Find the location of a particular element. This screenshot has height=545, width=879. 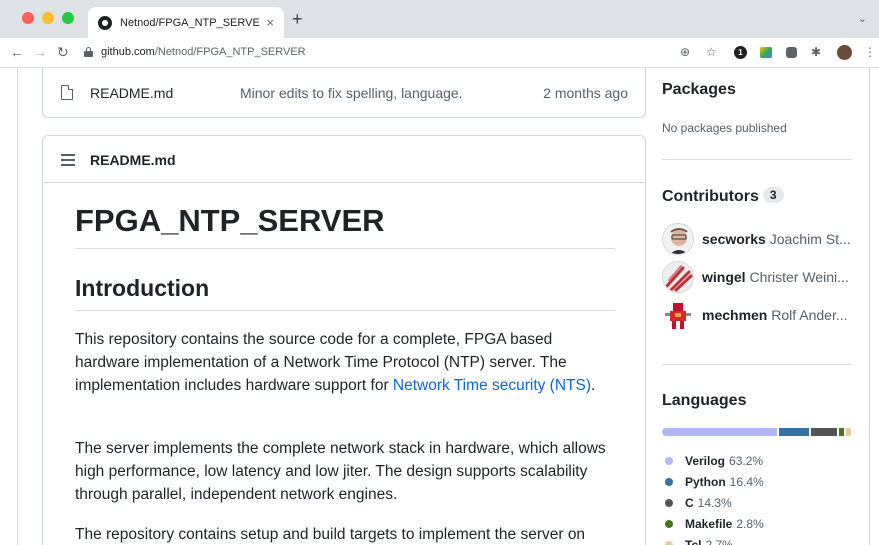

language-percent: 14.3% is located at coordinates (714, 503).